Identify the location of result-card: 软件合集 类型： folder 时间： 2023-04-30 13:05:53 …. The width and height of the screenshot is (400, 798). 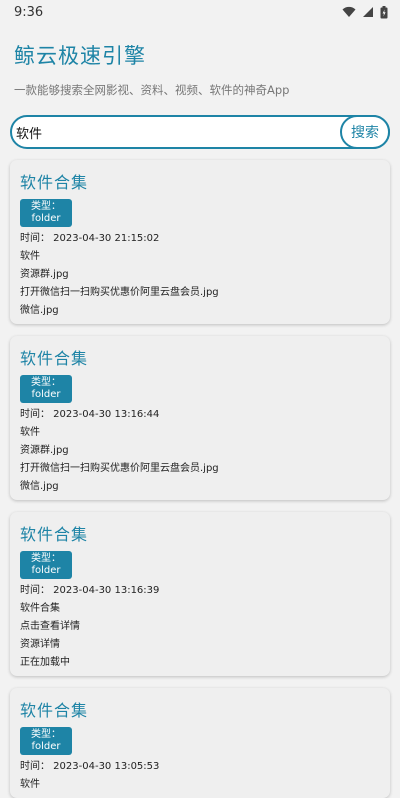
(200, 743).